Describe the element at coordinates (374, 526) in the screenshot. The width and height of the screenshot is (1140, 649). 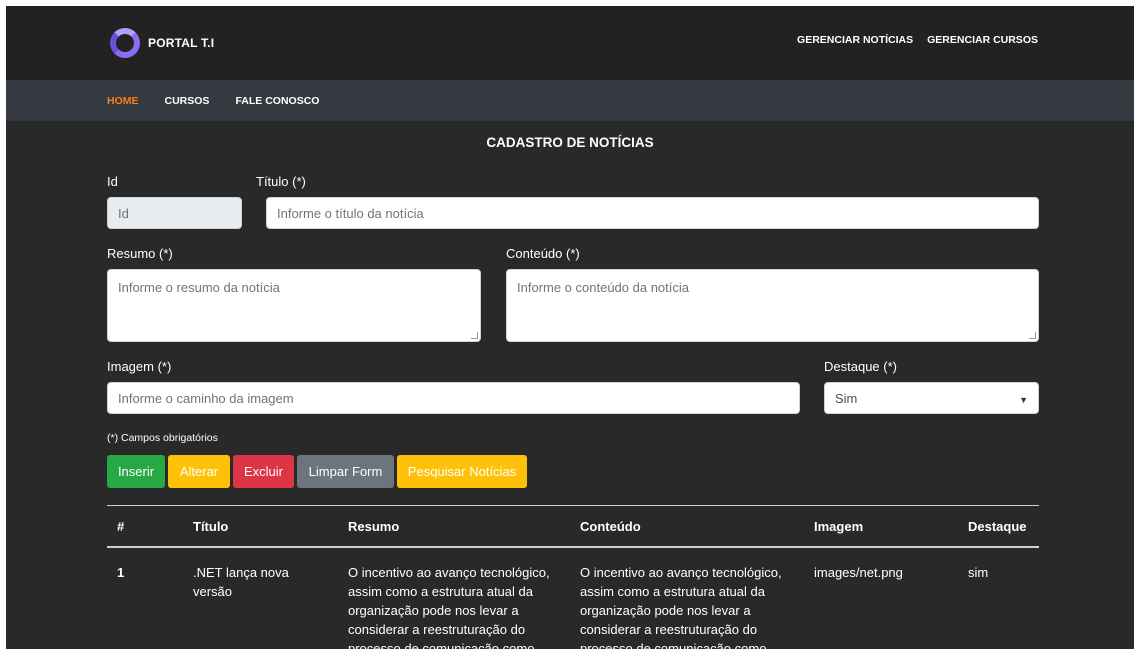
I see `col-header-resumo: Resumo` at that location.